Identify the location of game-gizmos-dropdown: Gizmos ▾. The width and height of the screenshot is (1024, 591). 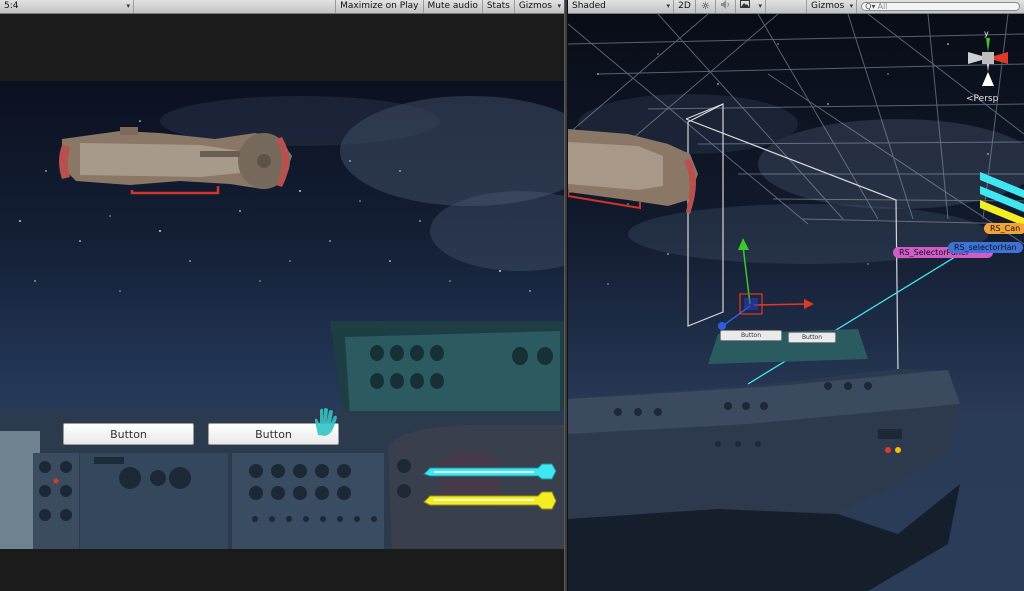
(539, 6).